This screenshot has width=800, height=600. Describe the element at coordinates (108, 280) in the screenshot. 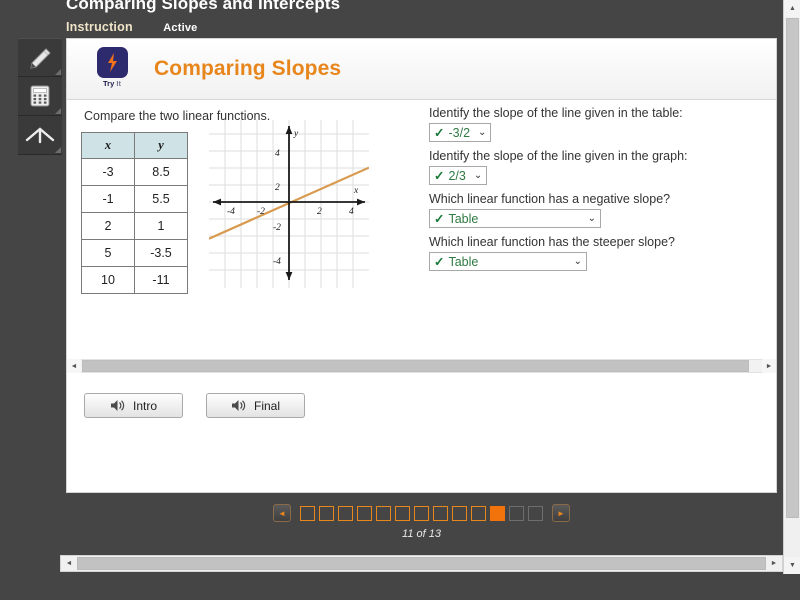

I see `cell-x: 10` at that location.